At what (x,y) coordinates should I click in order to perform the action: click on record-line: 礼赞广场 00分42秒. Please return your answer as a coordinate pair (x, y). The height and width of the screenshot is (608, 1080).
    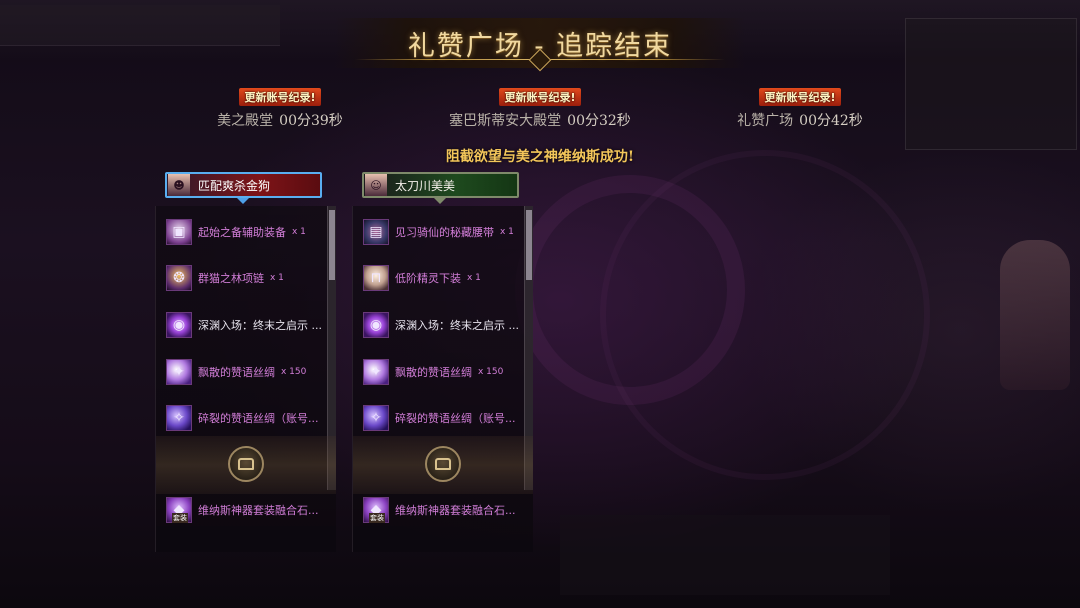
    Looking at the image, I should click on (800, 120).